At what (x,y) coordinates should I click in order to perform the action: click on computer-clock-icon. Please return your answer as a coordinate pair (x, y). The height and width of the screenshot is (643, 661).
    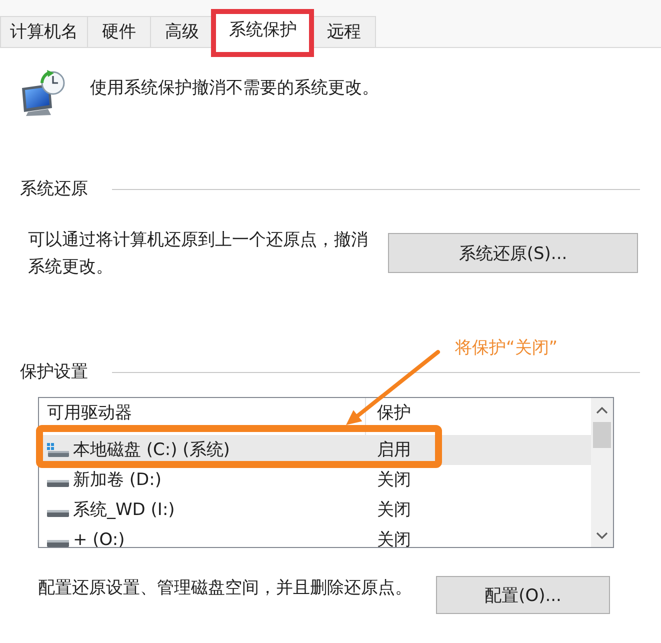
    Looking at the image, I should click on (43, 93).